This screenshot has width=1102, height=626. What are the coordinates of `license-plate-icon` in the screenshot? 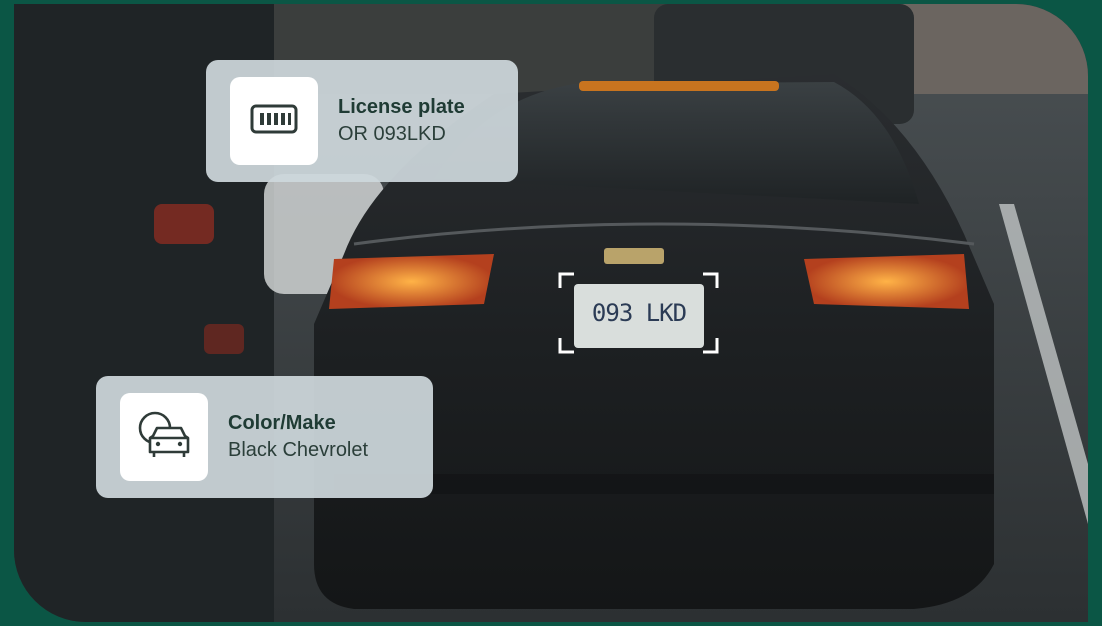 It's located at (274, 121).